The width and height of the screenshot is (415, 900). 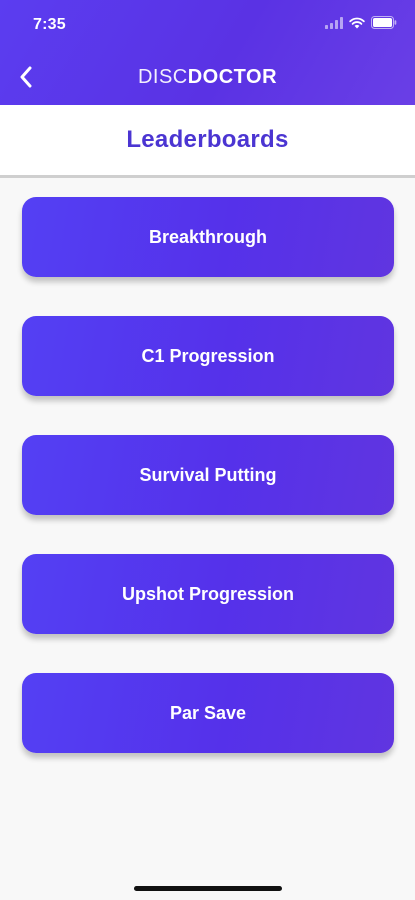 I want to click on app-title-doctor: DOCTOR, so click(x=232, y=77).